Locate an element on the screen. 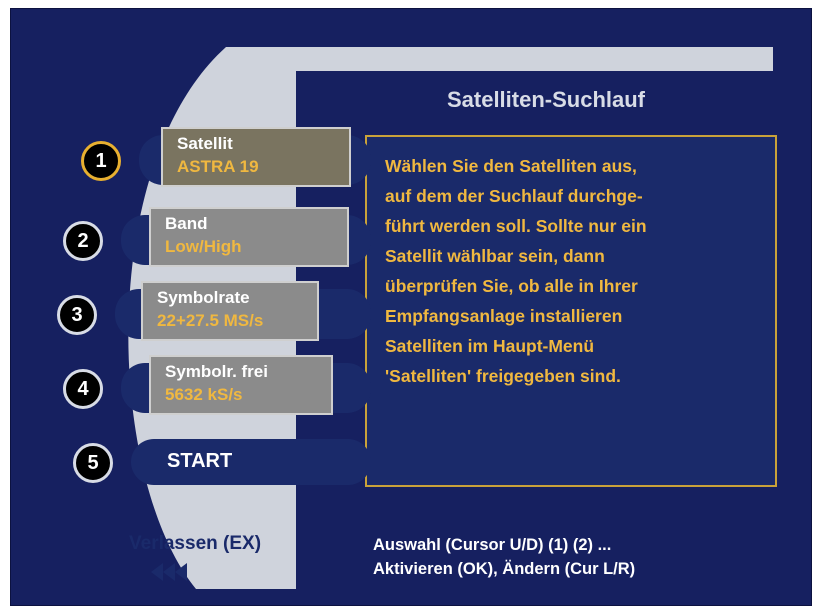 This screenshot has height=612, width=820. number-1-icon: 1 is located at coordinates (101, 161).